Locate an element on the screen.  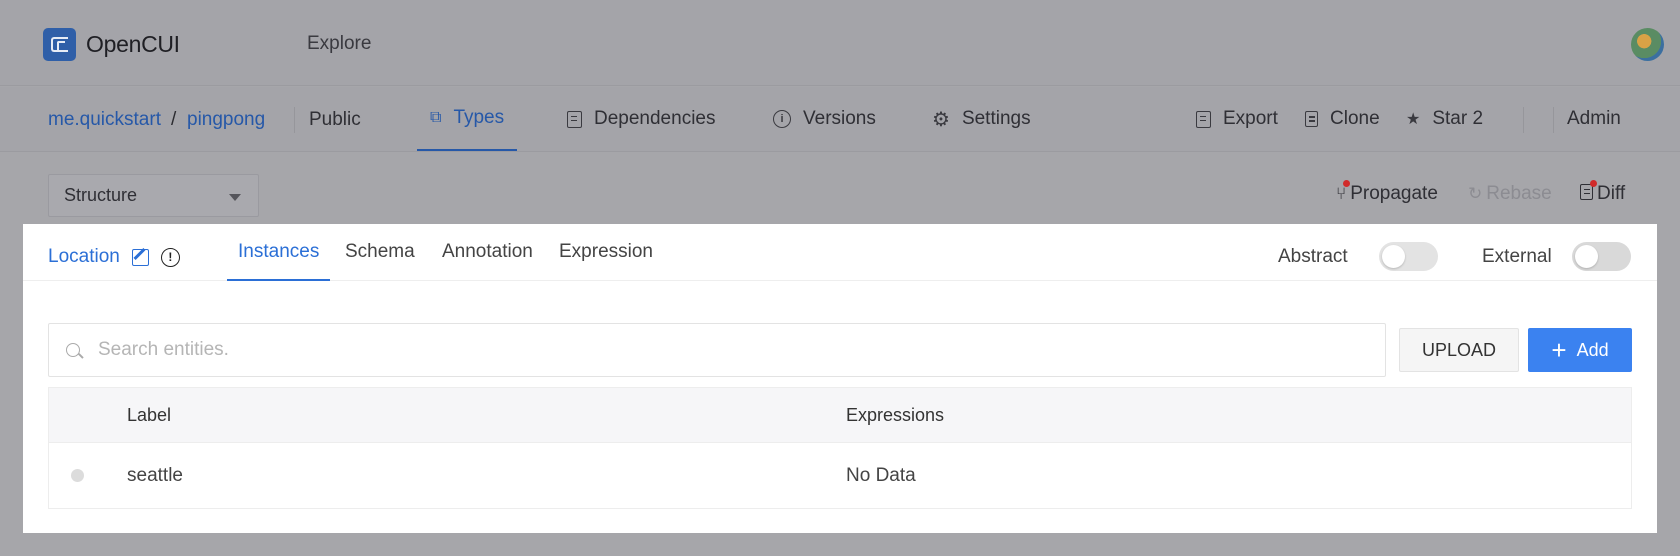
rebase-button: ↻ Rebase is located at coordinates (1510, 194).